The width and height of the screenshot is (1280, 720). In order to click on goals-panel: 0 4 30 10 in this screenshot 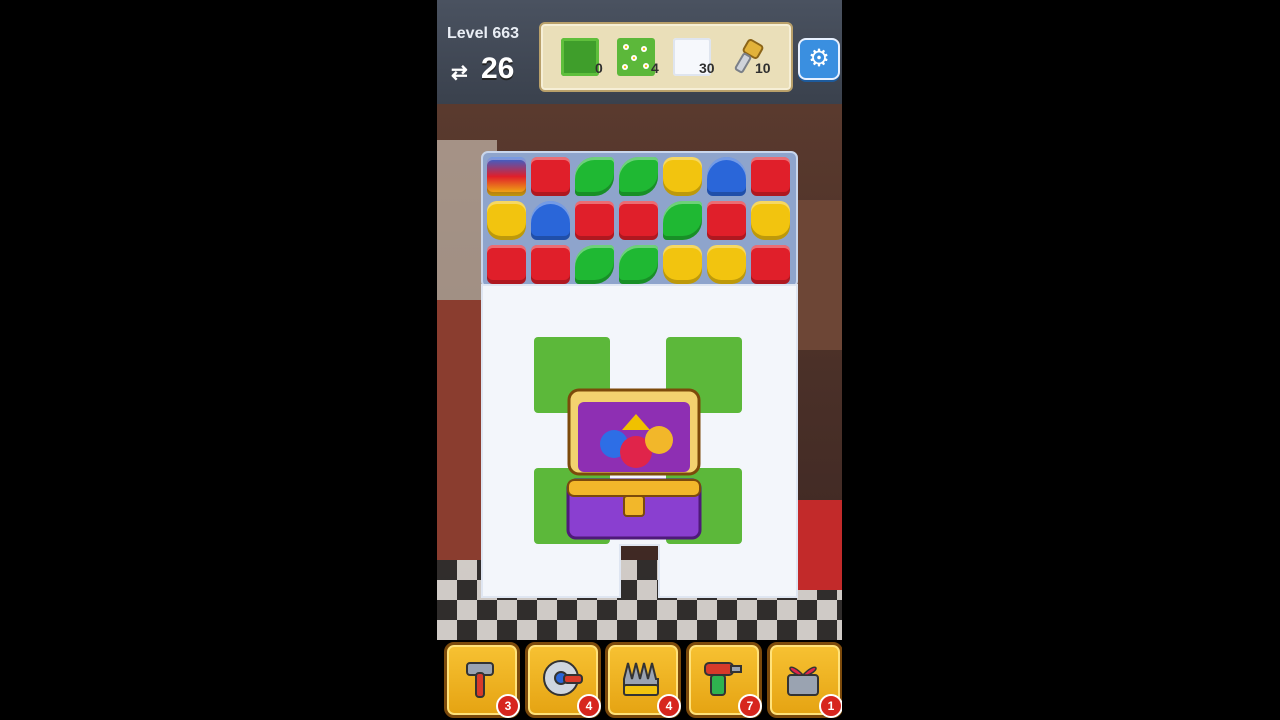, I will do `click(666, 57)`.